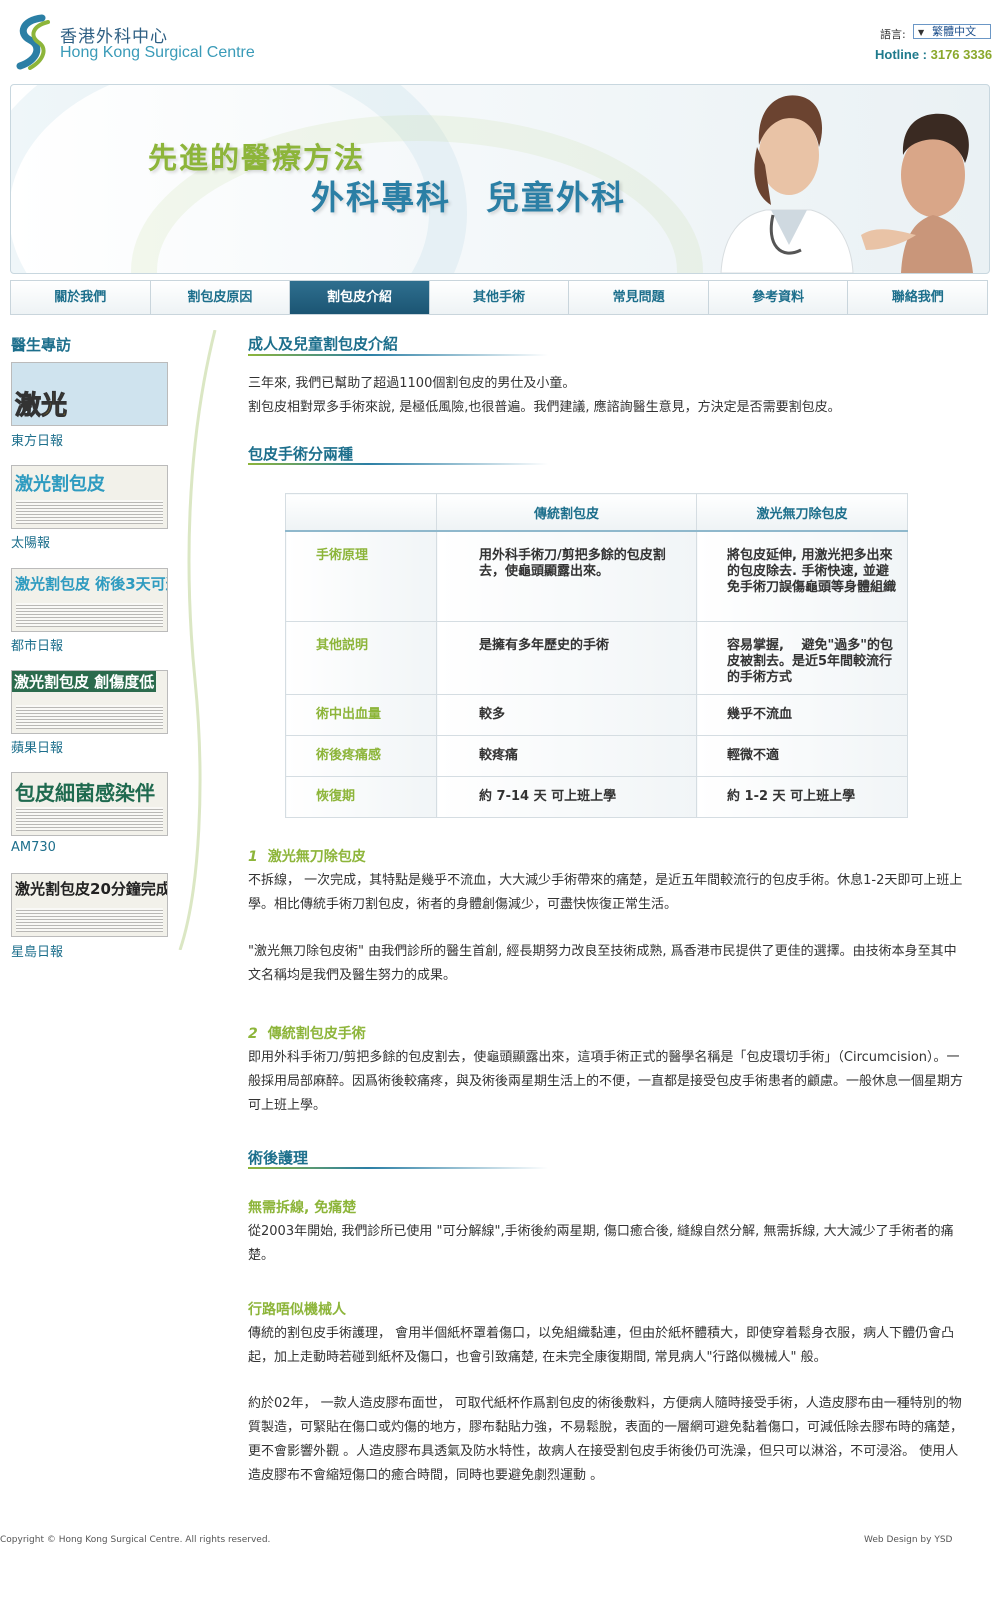 This screenshot has width=1000, height=1602. What do you see at coordinates (197, 640) in the screenshot?
I see `sidebar-divider-curve` at bounding box center [197, 640].